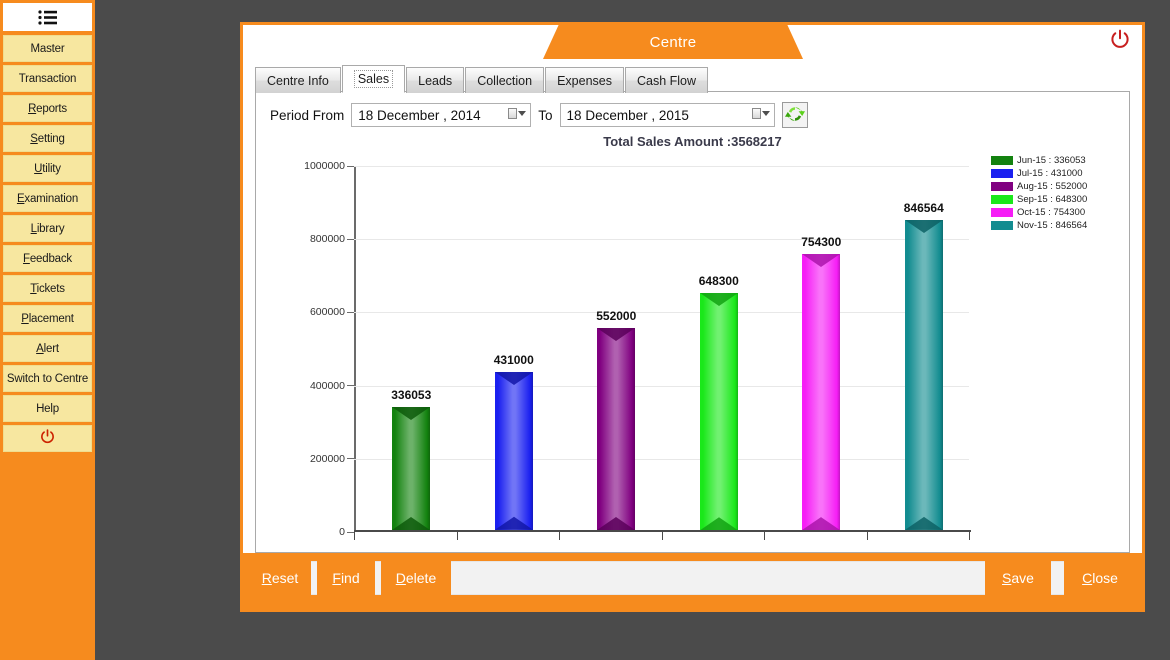 This screenshot has width=1170, height=660. Describe the element at coordinates (692, 141) in the screenshot. I see `chart-title: Total Sales Amount :3568217` at that location.